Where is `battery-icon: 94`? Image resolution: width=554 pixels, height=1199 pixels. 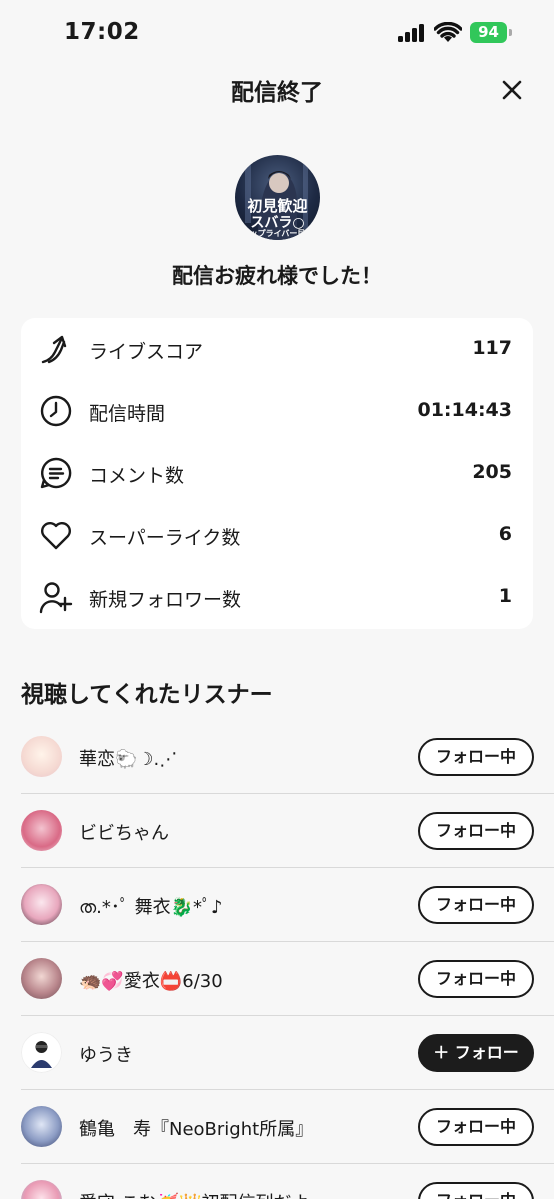 battery-icon: 94 is located at coordinates (491, 32).